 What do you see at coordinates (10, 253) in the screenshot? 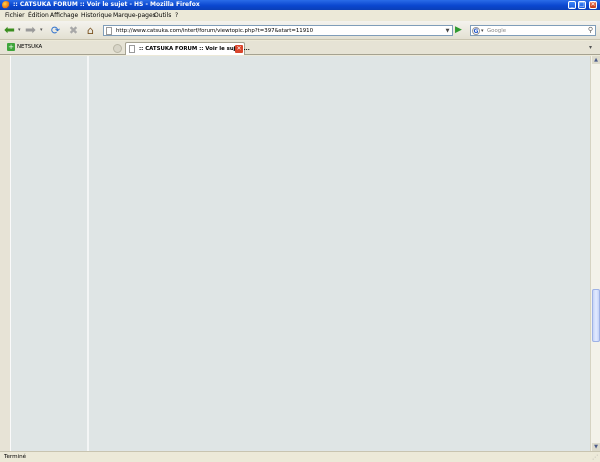
I see `content-border-line` at bounding box center [10, 253].